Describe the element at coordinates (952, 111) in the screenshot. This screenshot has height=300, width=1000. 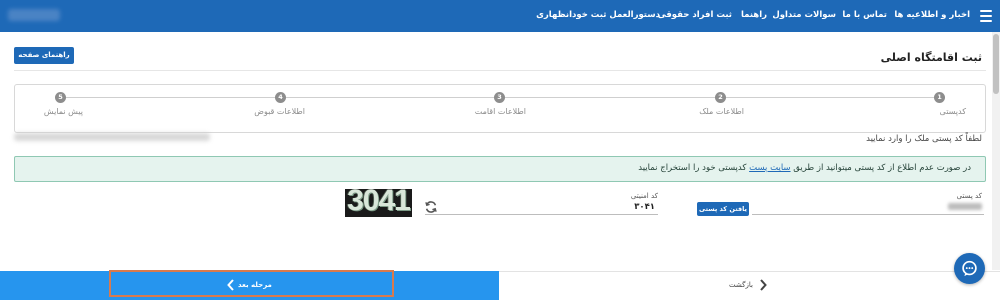
I see `step-1-label: کدپستی` at that location.